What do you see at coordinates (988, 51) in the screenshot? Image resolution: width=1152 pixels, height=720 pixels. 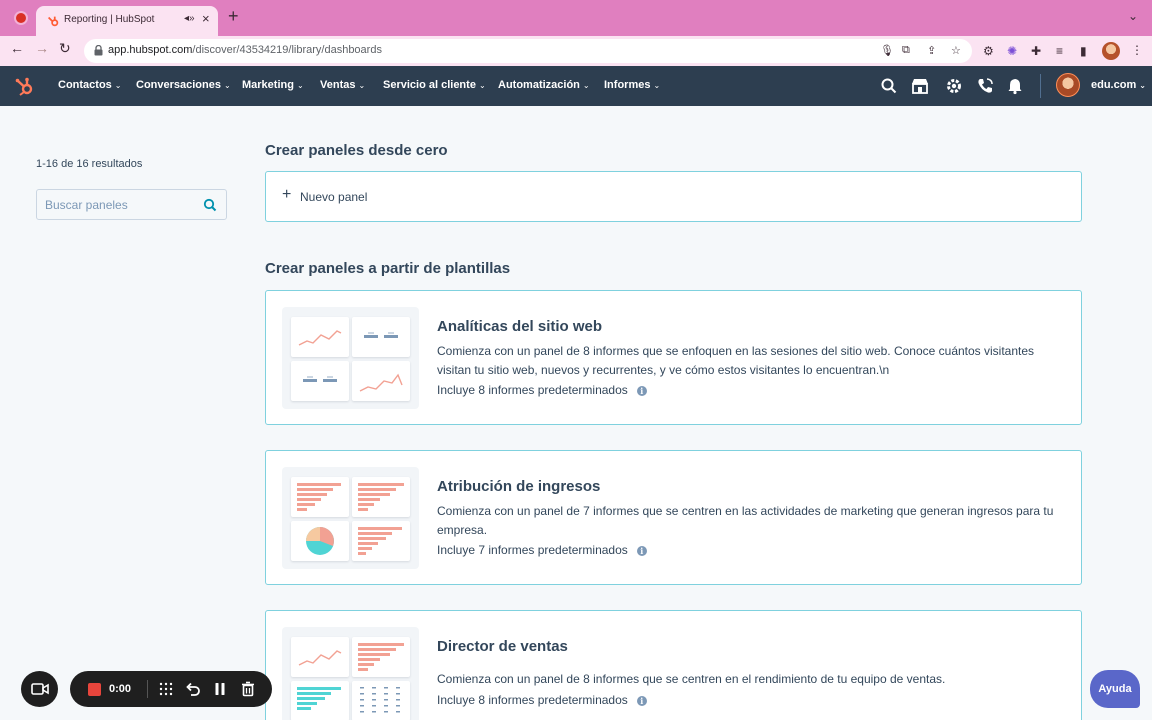 I see `extension-gear-icon: ⚙` at bounding box center [988, 51].